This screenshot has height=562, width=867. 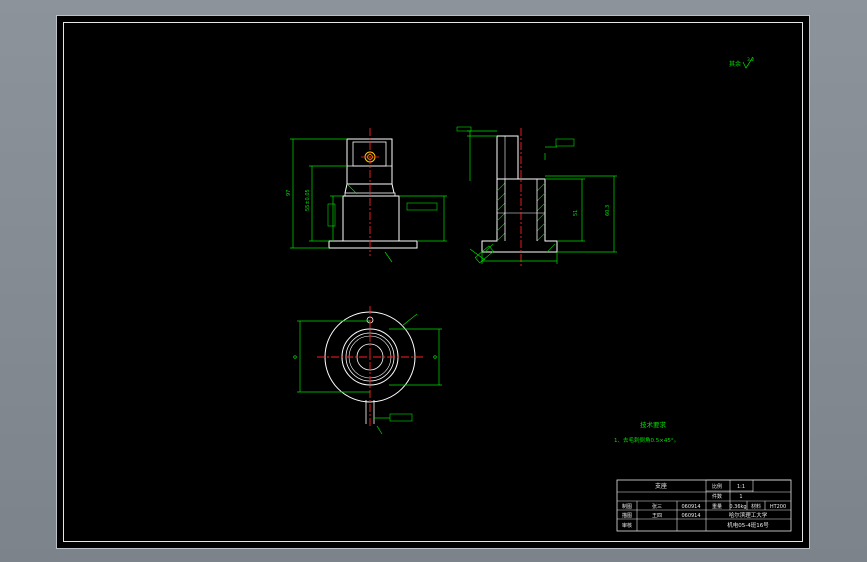 I want to click on svg-text: 97, so click(x=289, y=193).